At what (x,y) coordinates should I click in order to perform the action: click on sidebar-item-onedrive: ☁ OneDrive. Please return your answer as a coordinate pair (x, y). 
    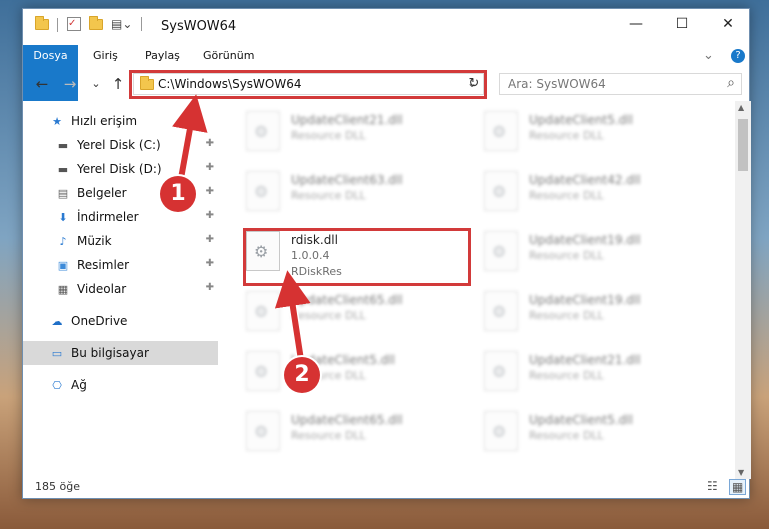
    Looking at the image, I should click on (120, 321).